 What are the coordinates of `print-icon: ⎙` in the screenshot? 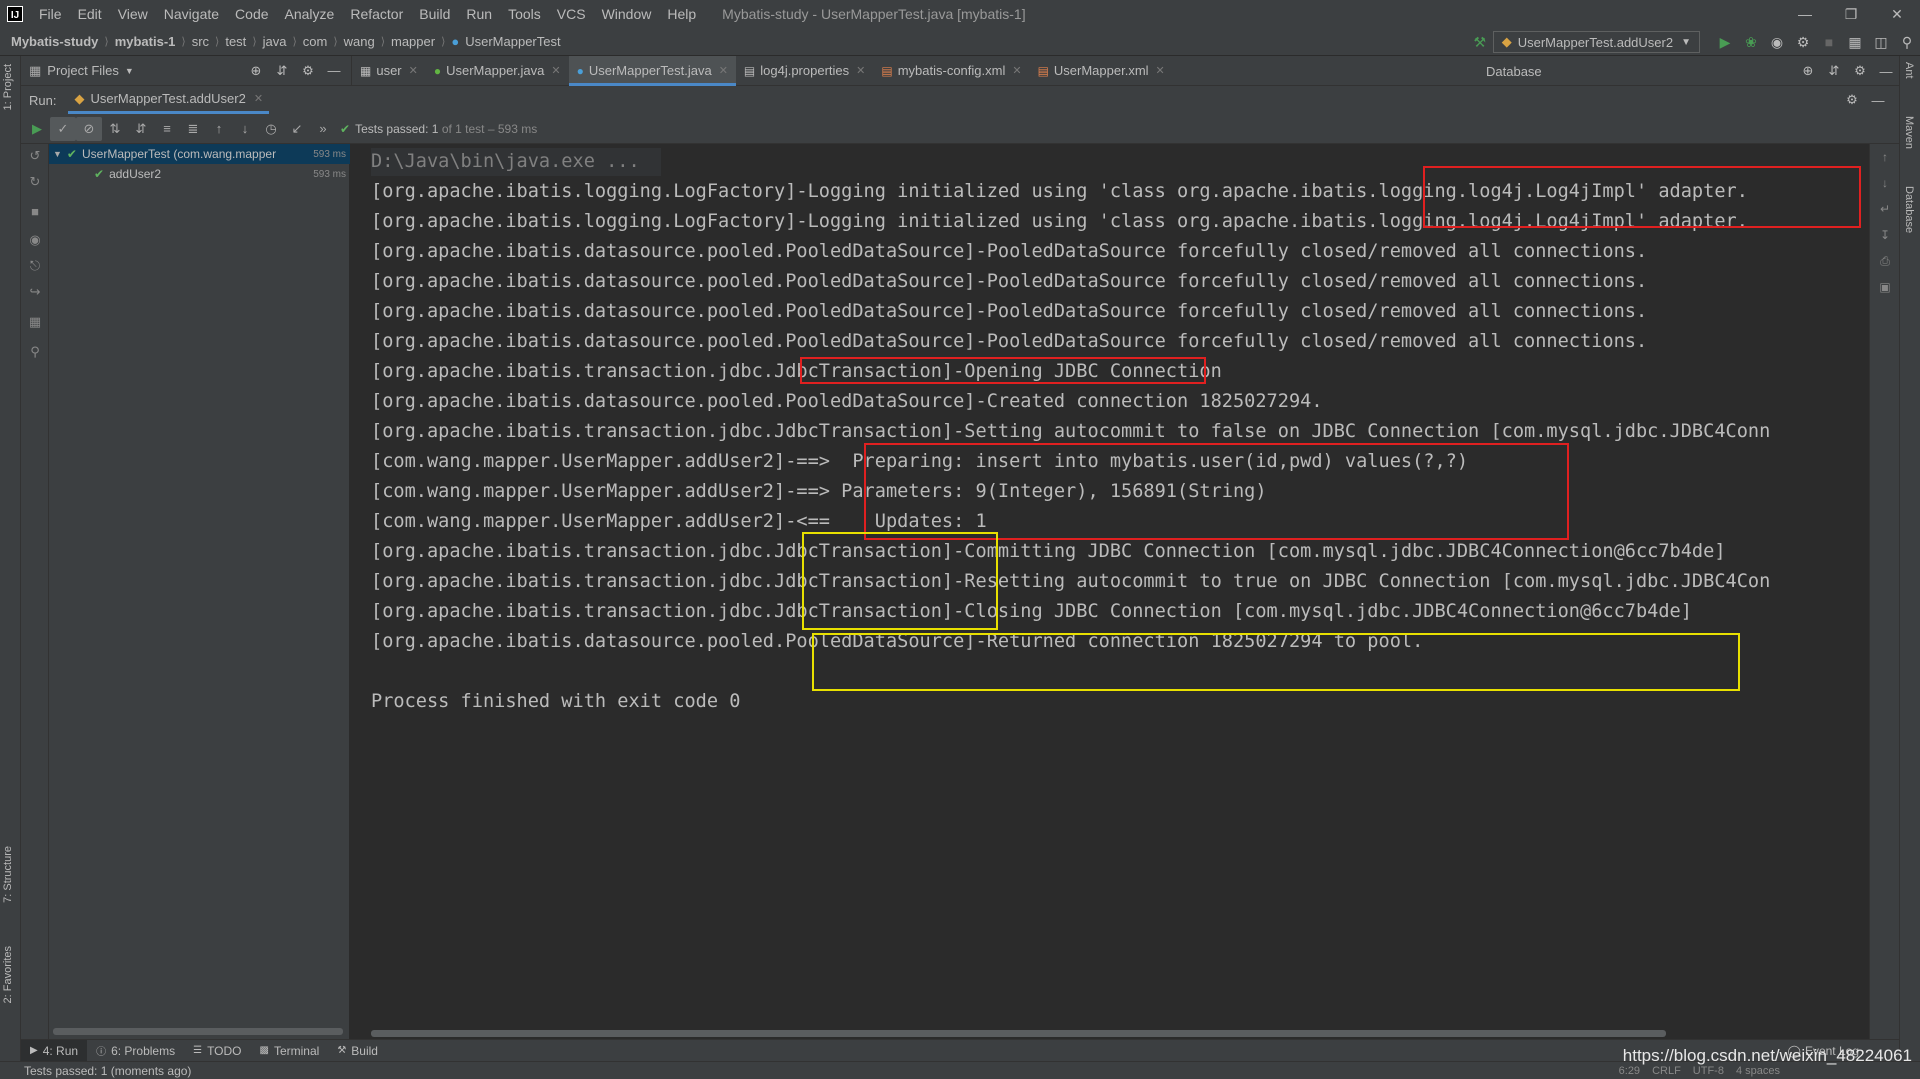 It's located at (1885, 261).